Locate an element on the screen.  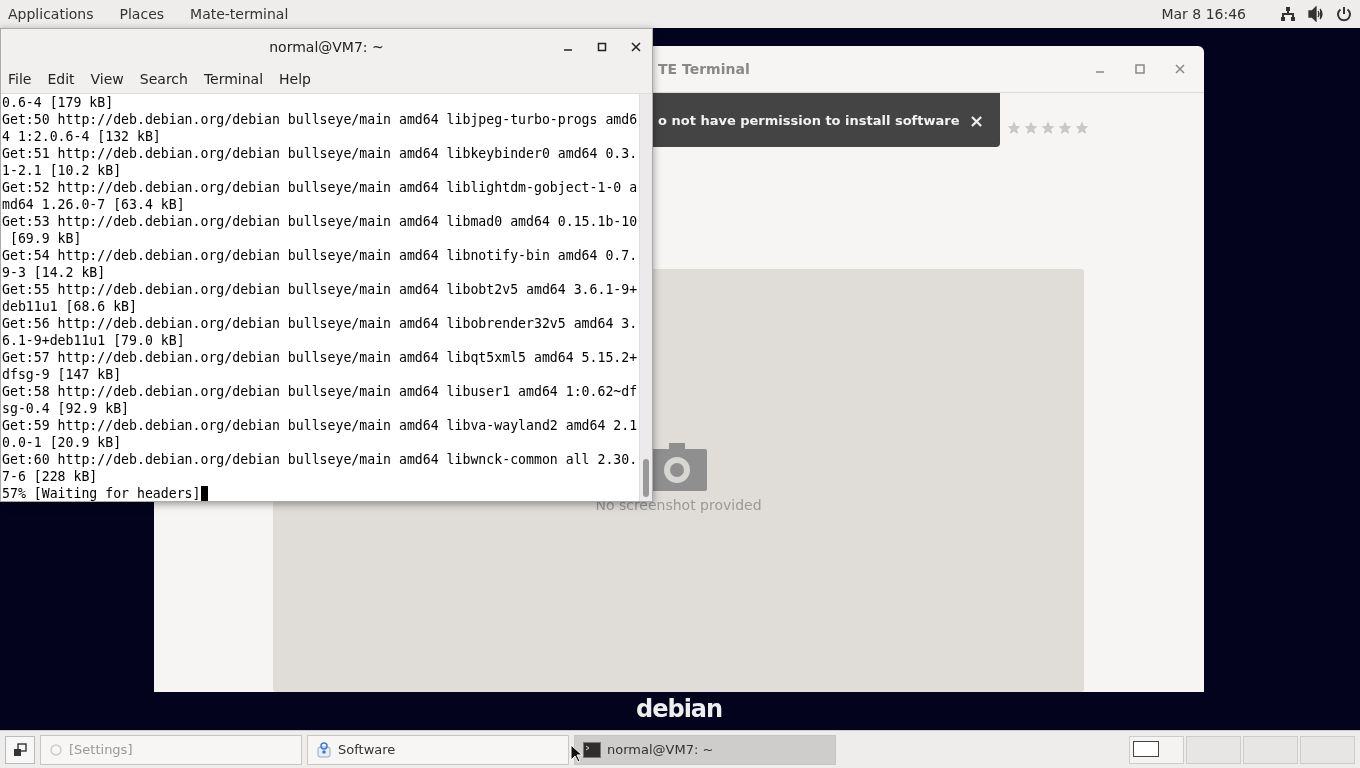
windows-icon is located at coordinates (20, 749).